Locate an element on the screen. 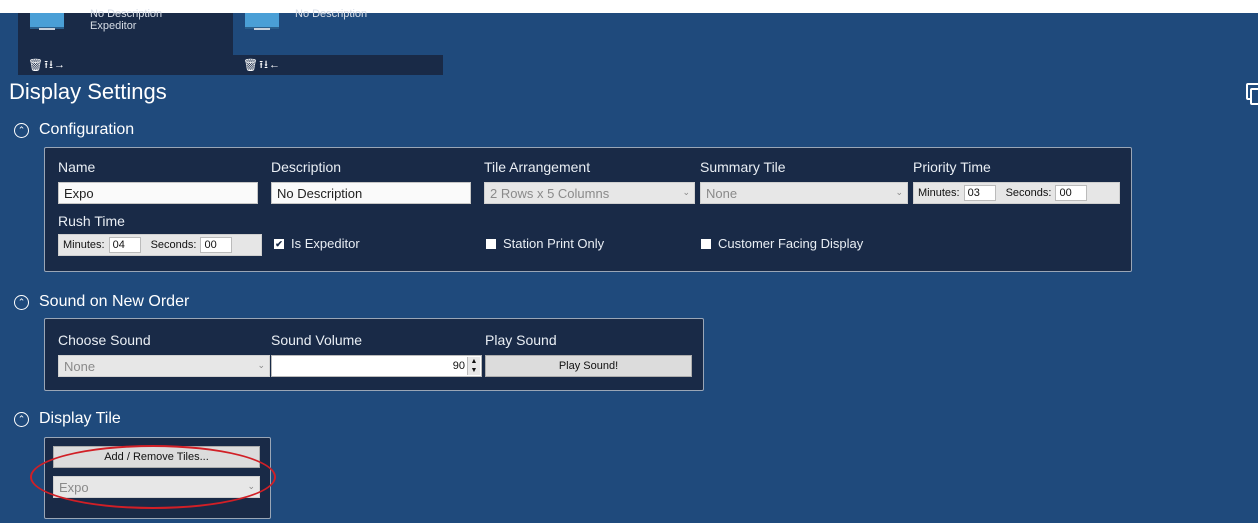 The image size is (1258, 523). station-print-only-label: Station Print Only is located at coordinates (554, 243).